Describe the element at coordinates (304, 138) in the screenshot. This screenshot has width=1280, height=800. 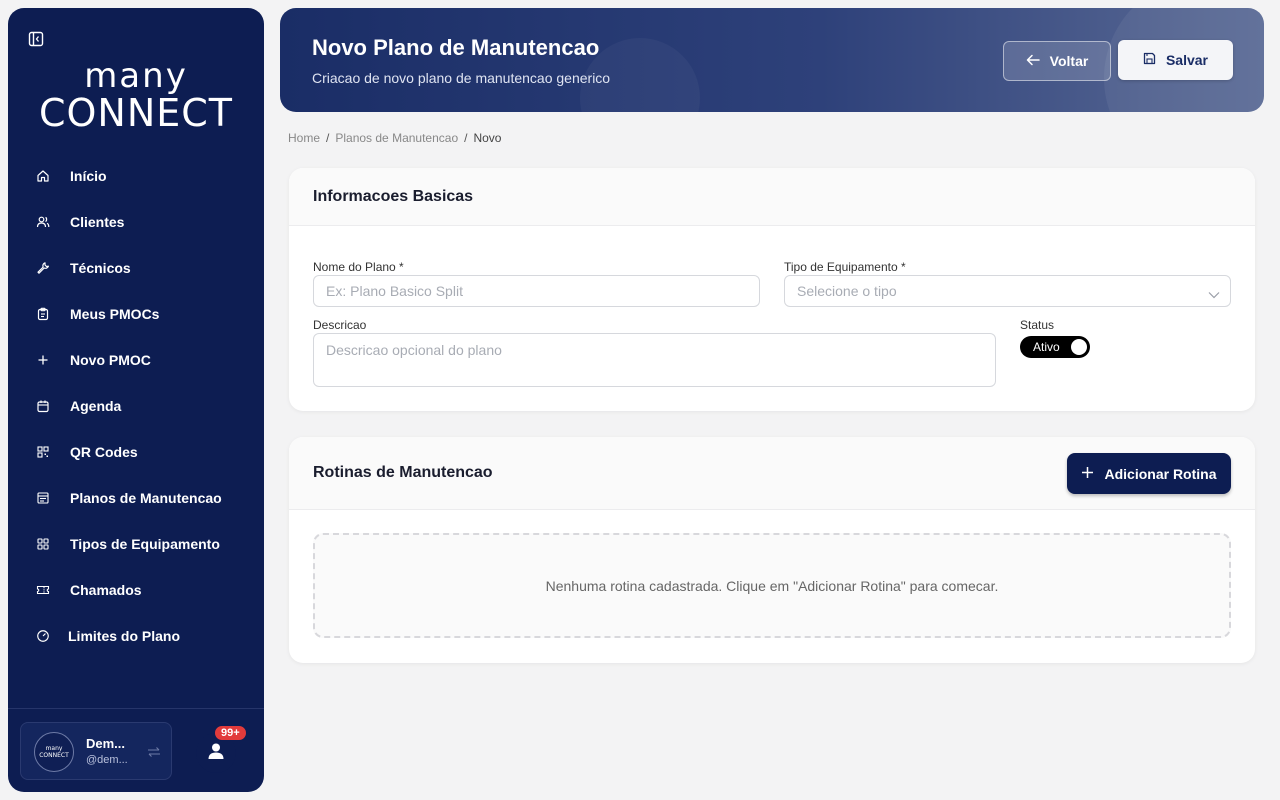
I see `breadcrumb-home: Home` at that location.